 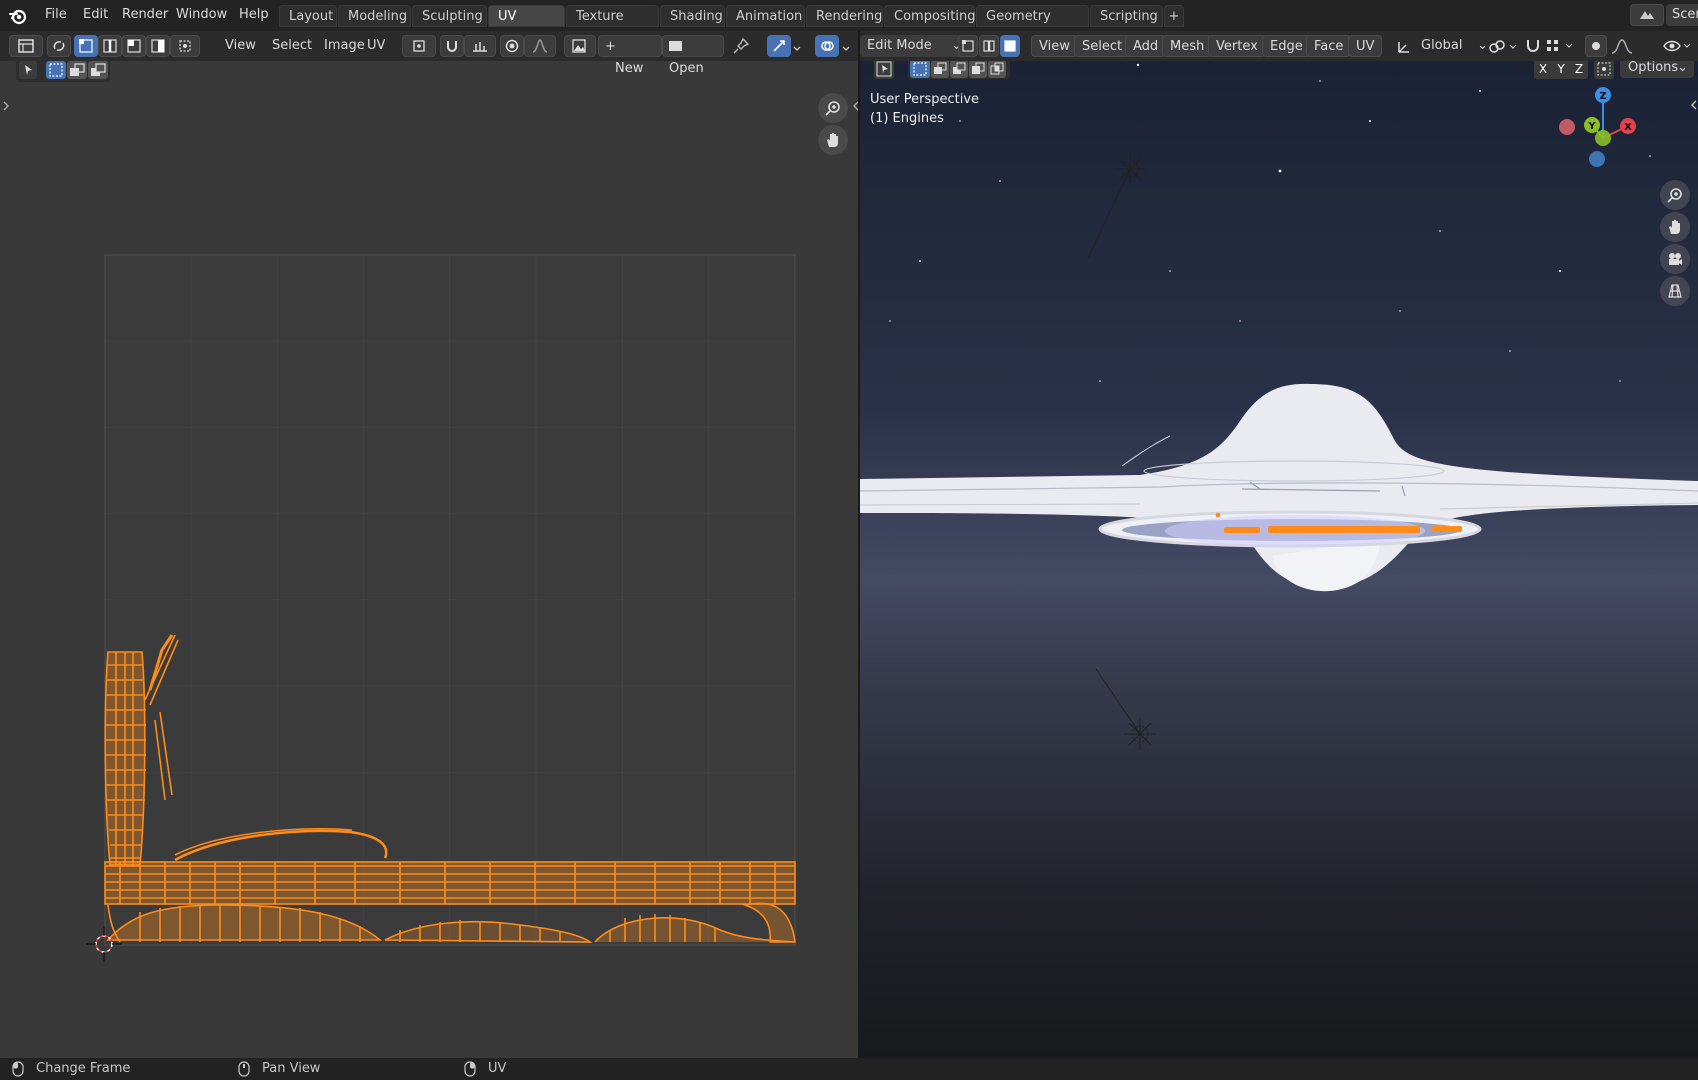 What do you see at coordinates (1270, 222) in the screenshot?
I see `stars` at bounding box center [1270, 222].